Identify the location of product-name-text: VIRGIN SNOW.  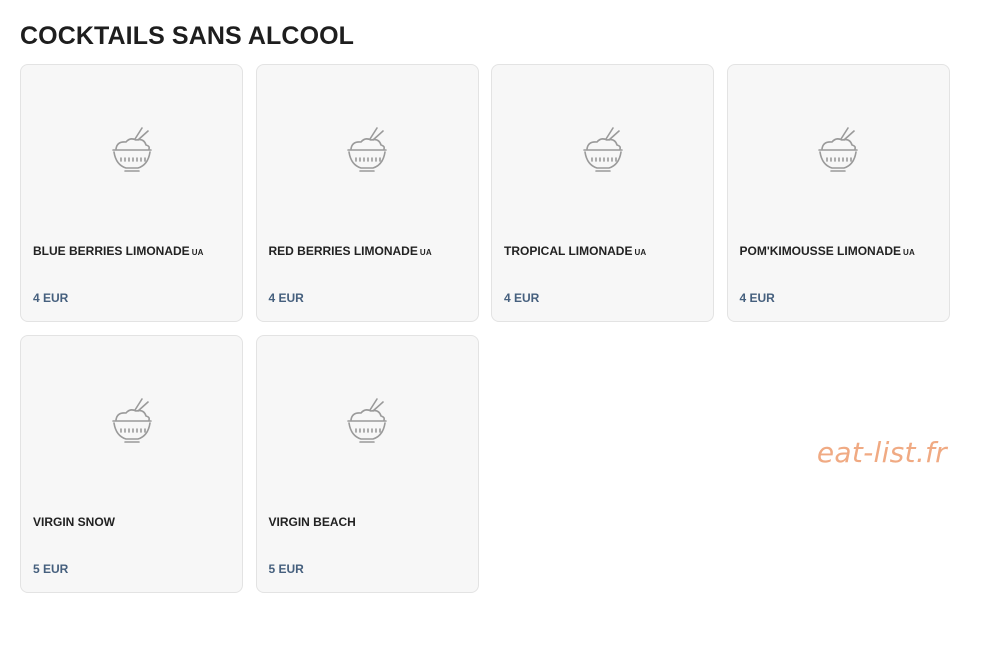
(74, 522).